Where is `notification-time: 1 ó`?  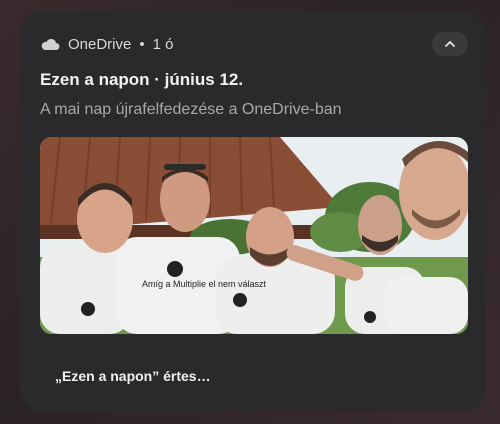
notification-time: 1 ó is located at coordinates (163, 44).